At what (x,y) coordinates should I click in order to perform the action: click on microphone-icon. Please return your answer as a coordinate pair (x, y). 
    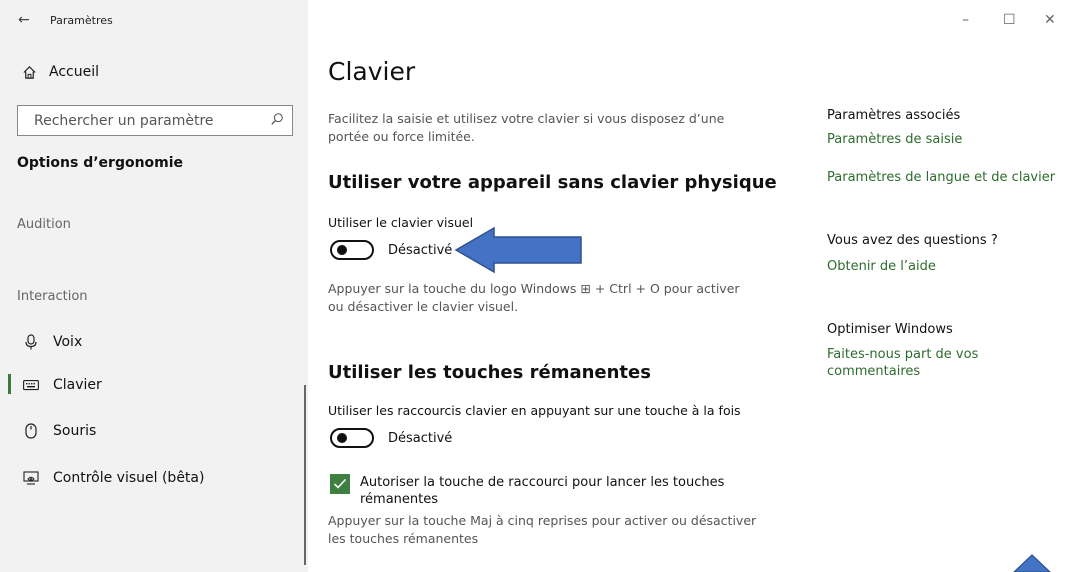
    Looking at the image, I should click on (31, 342).